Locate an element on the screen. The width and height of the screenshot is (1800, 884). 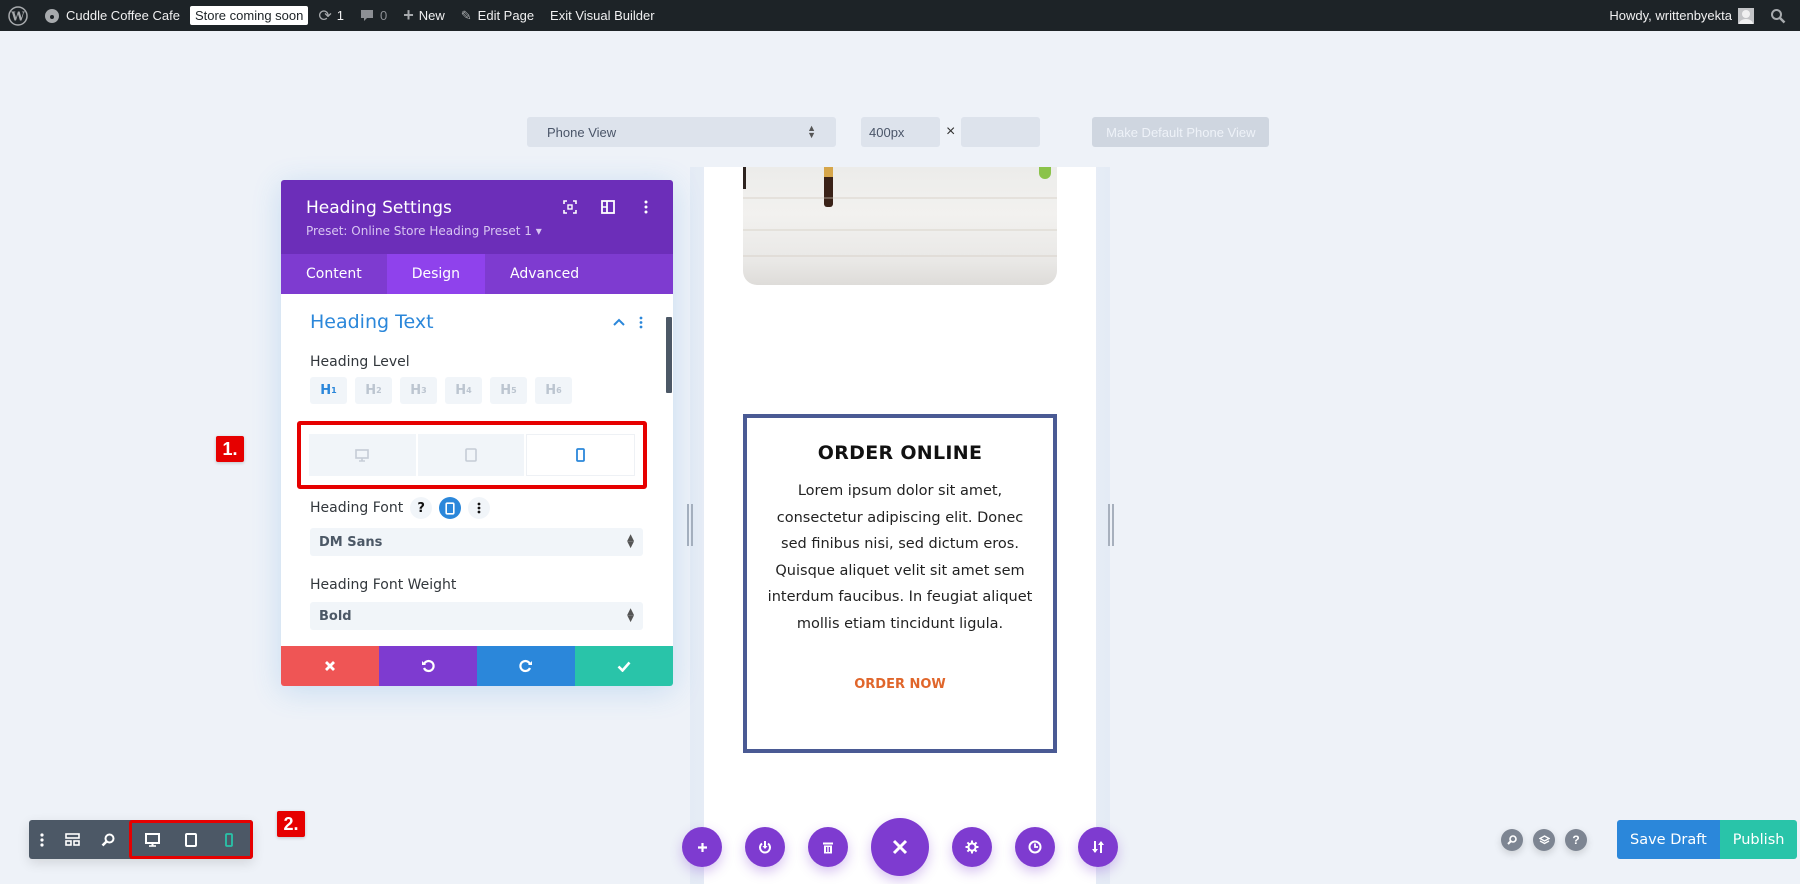
device-tab-tablet is located at coordinates (471, 455).